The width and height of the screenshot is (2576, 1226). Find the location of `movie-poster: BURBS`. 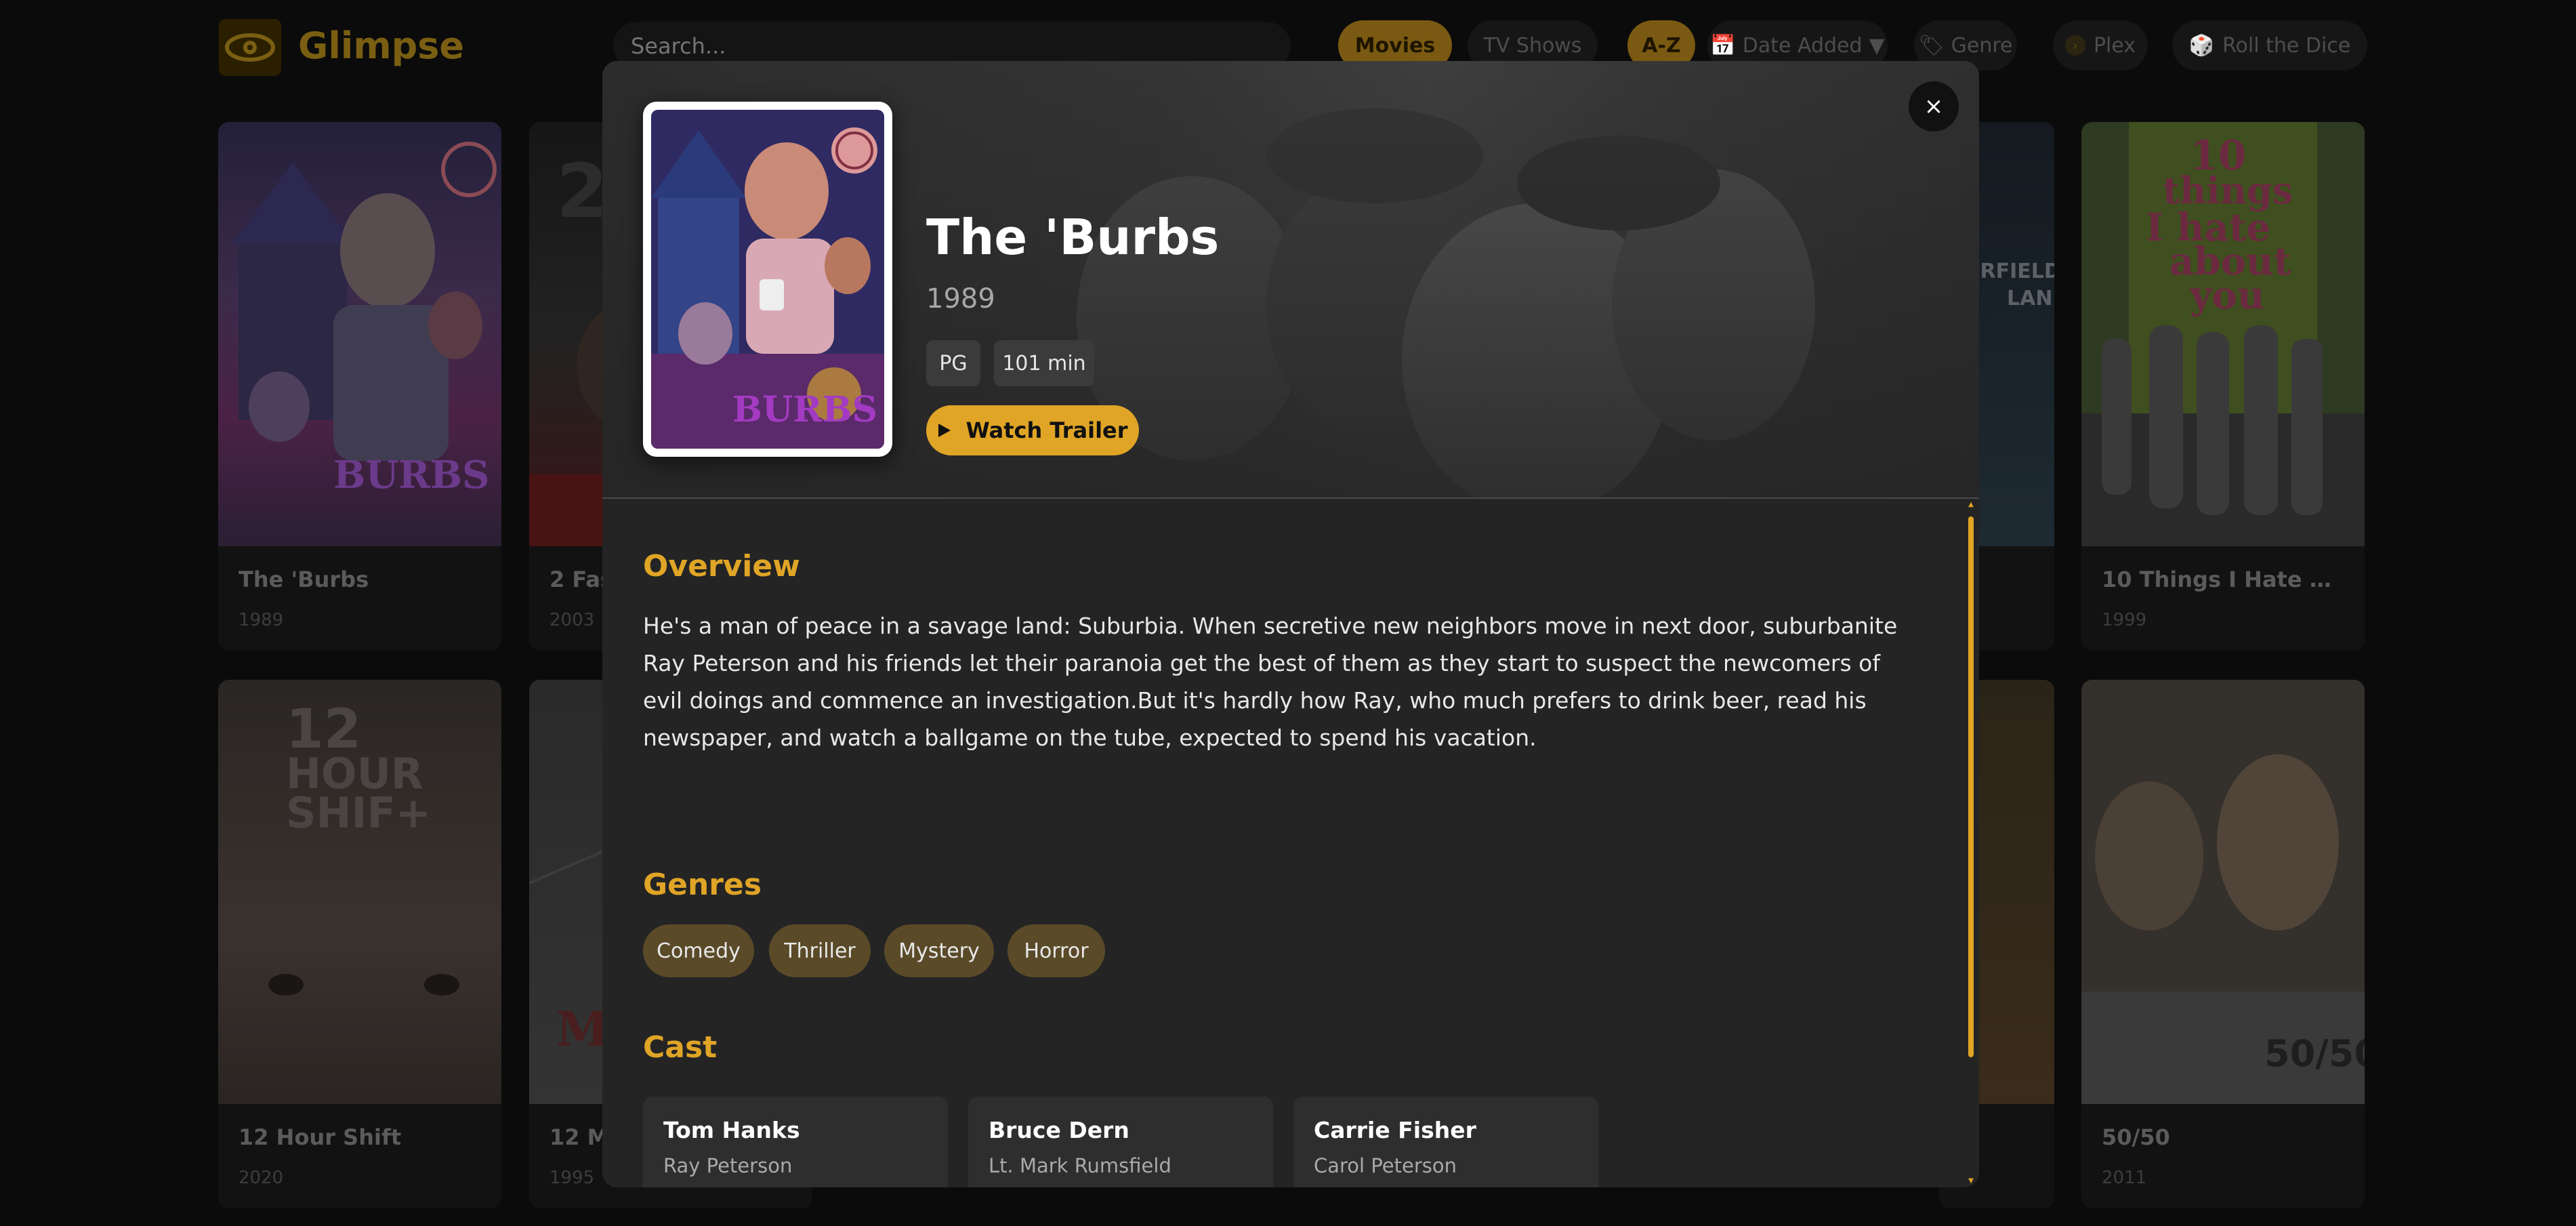

movie-poster: BURBS is located at coordinates (359, 334).